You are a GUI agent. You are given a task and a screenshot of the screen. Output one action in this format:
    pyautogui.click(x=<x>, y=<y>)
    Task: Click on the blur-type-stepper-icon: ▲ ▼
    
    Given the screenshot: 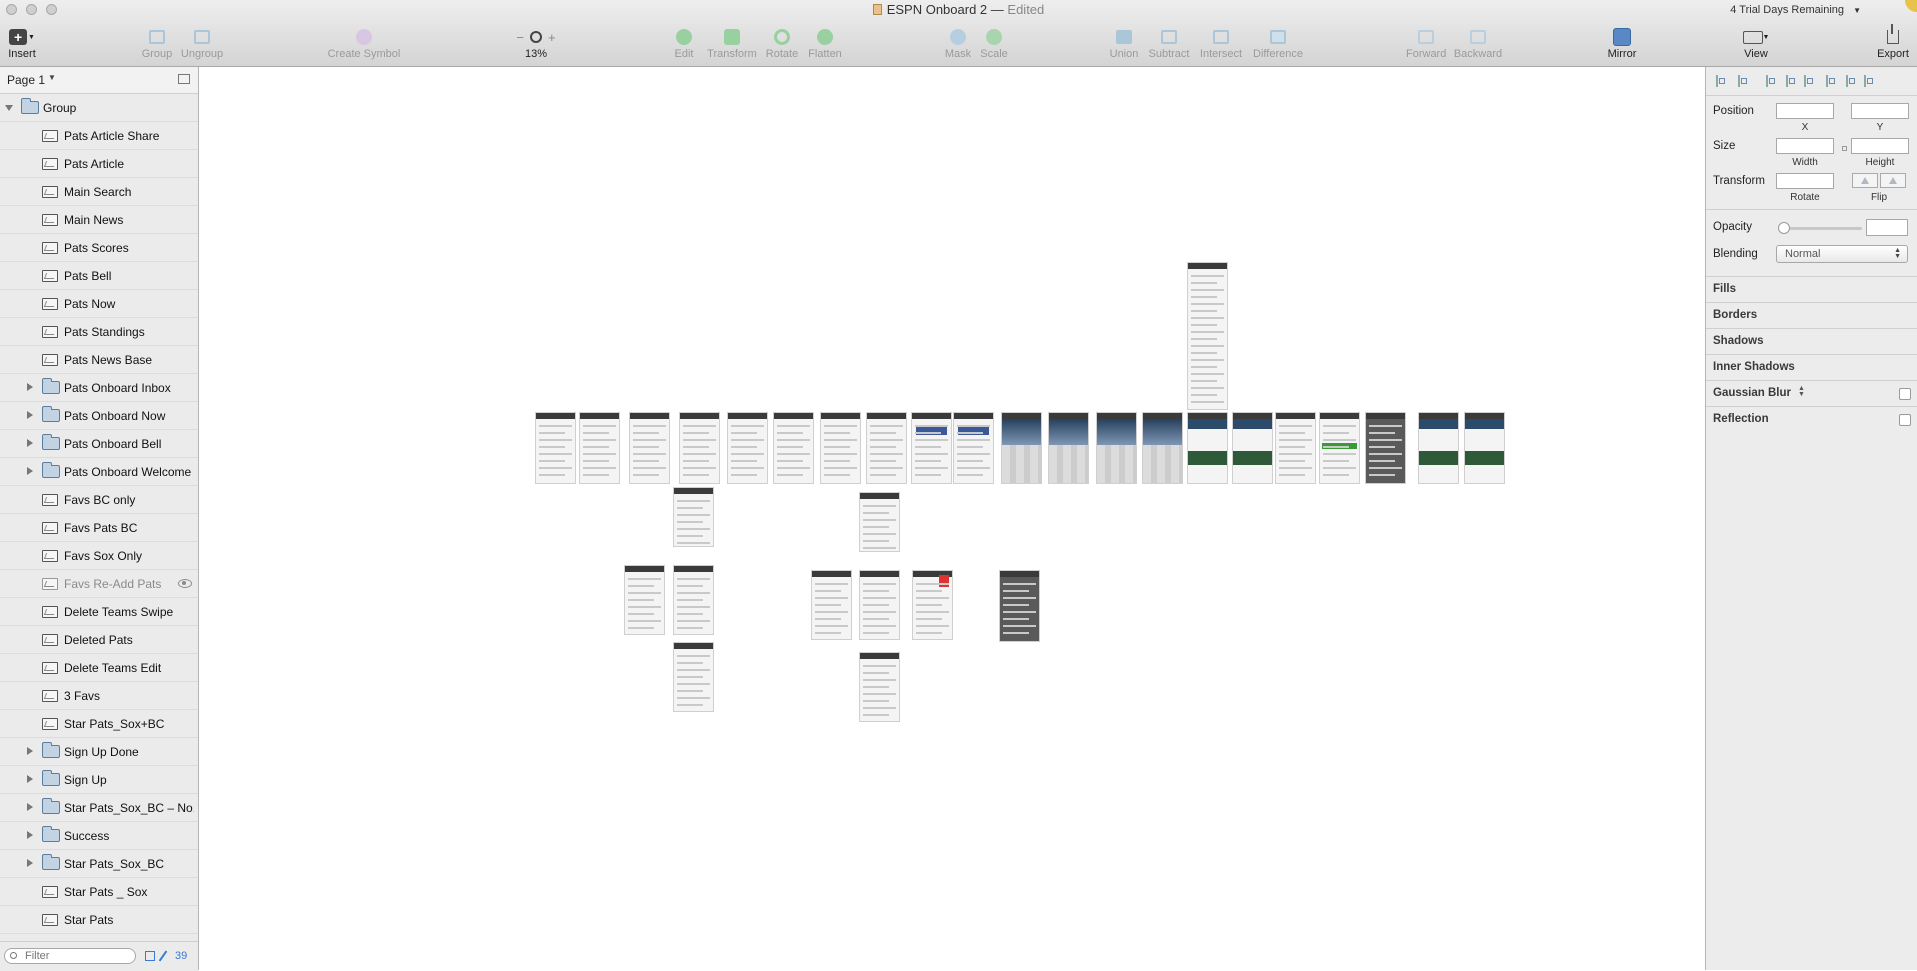 What is the action you would take?
    pyautogui.click(x=1801, y=391)
    